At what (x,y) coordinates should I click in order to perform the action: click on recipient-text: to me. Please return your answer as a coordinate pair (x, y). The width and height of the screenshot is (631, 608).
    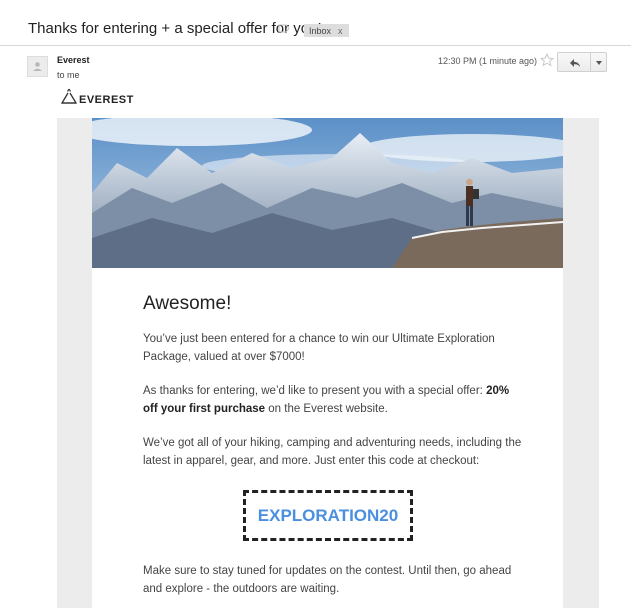
    Looking at the image, I should click on (68, 75).